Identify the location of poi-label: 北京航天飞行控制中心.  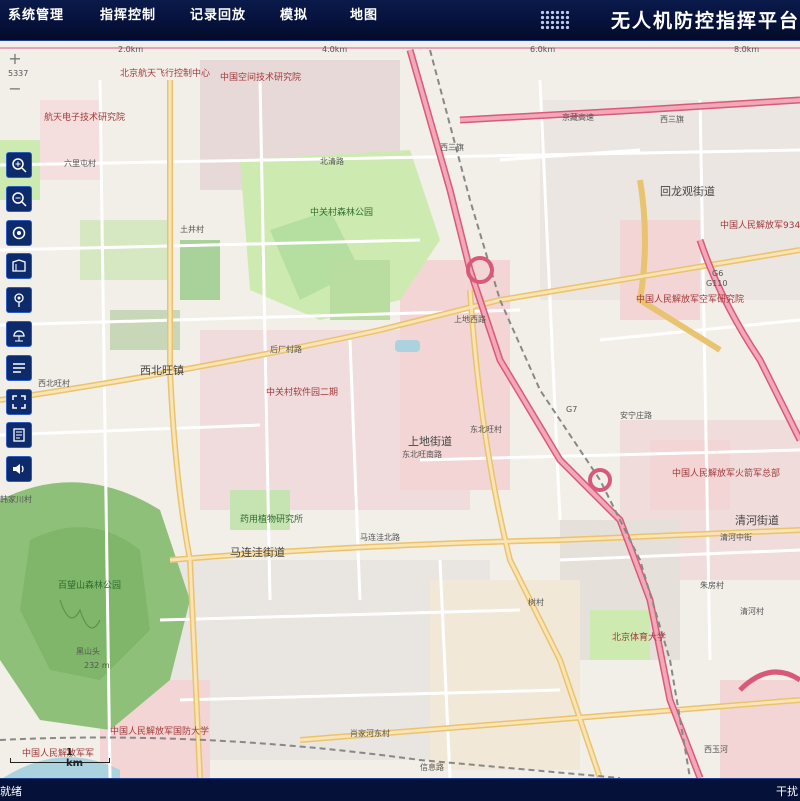
(165, 73).